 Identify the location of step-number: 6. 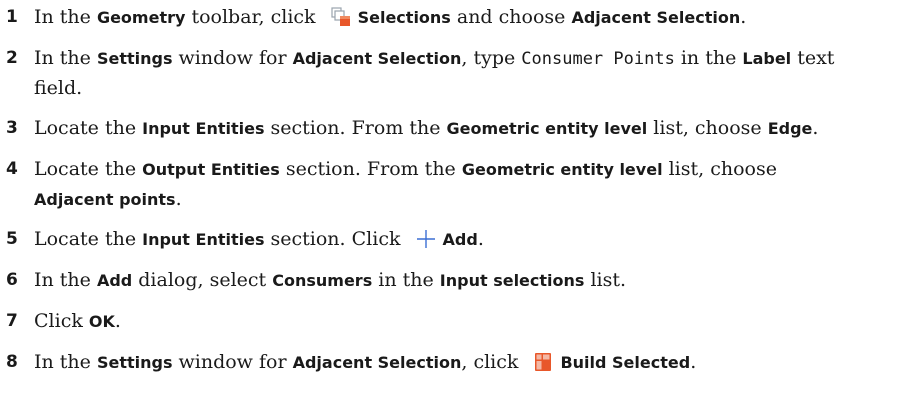
(12, 280).